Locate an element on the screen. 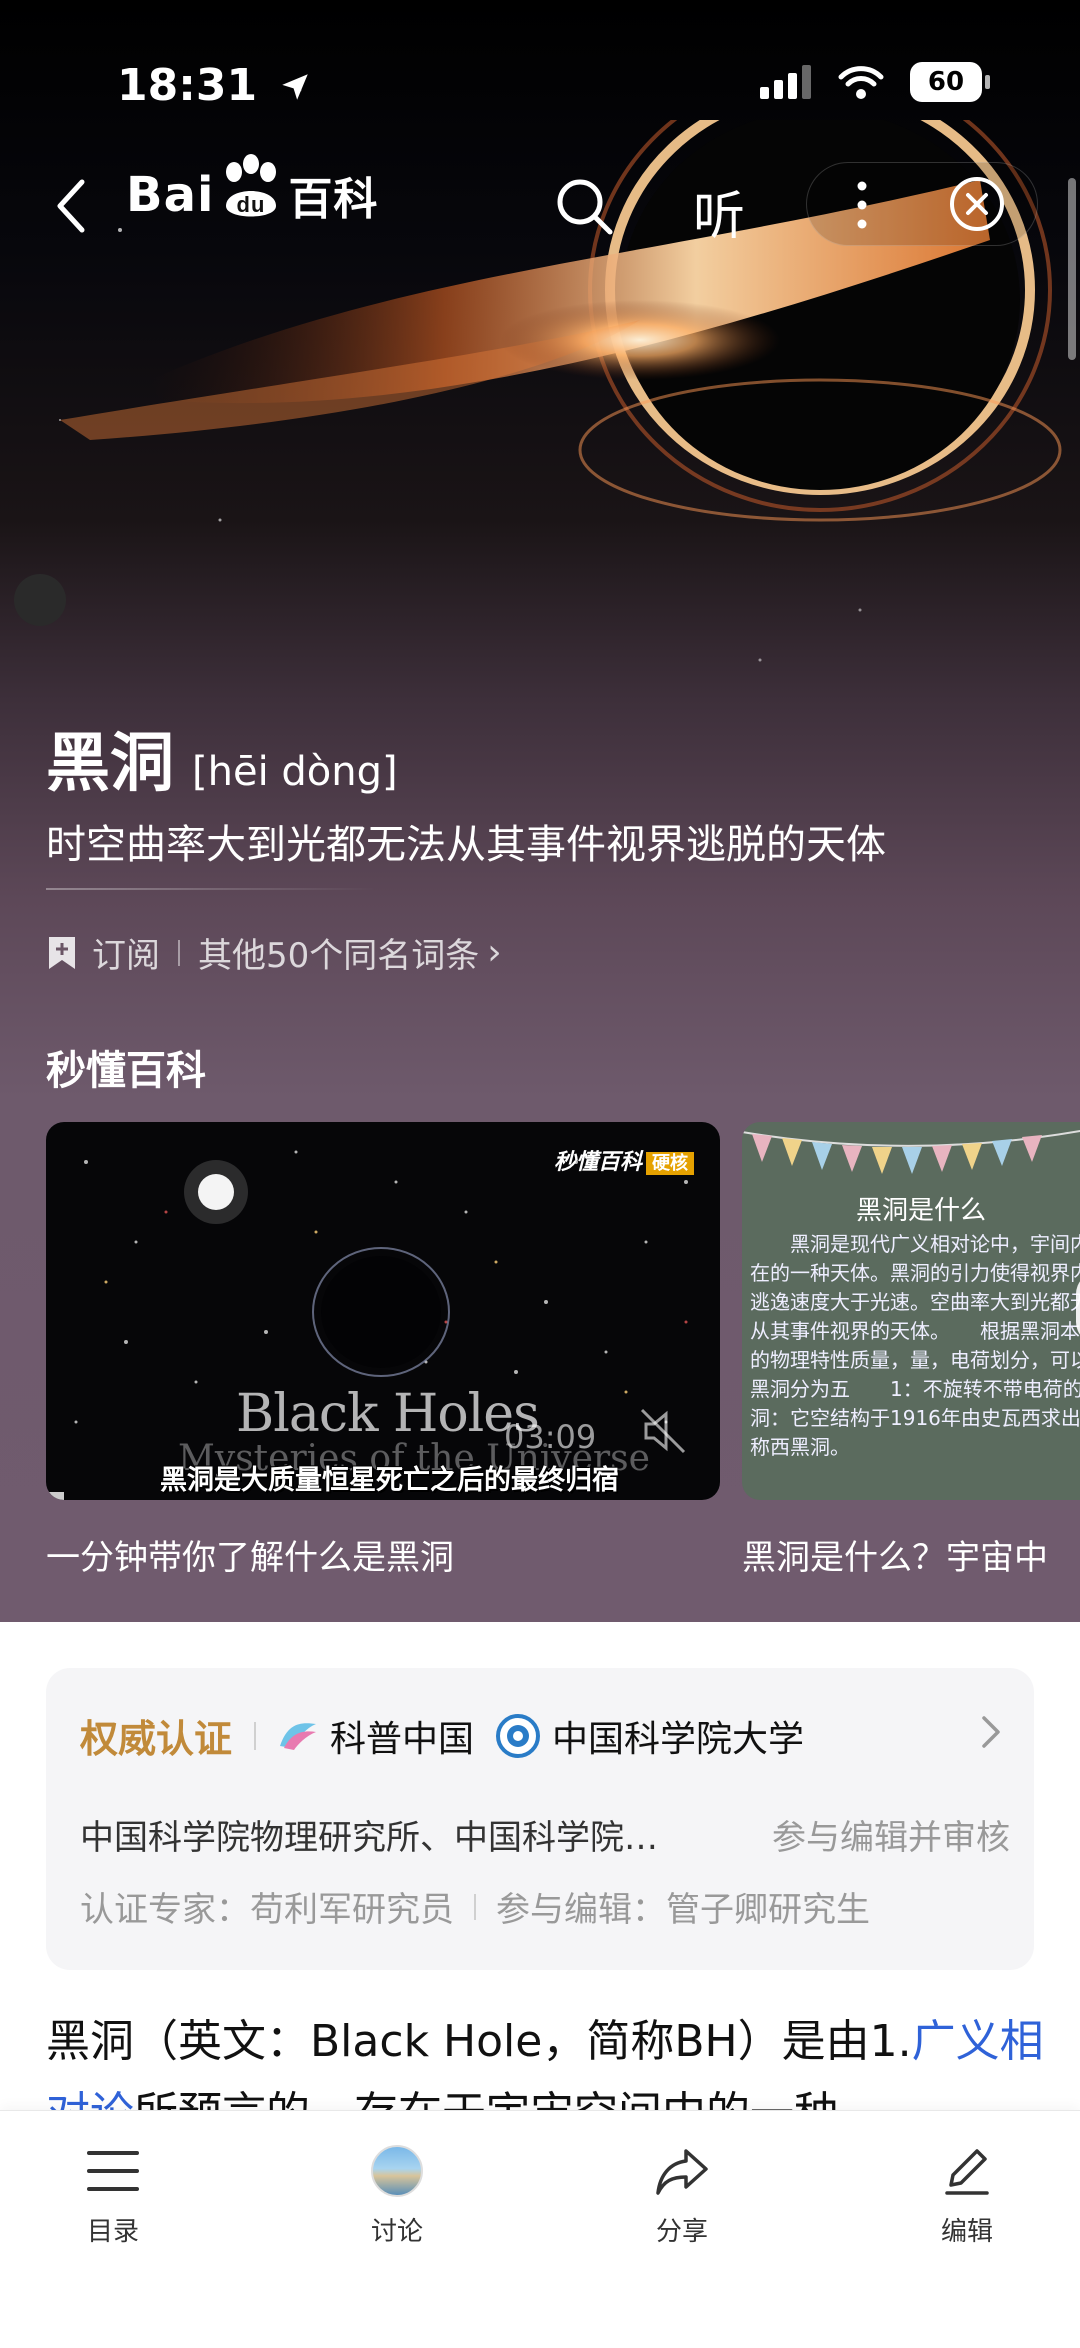 The height and width of the screenshot is (2348, 1080). certified-expert: 认证专家：苟利军研究员 is located at coordinates (267, 1910).